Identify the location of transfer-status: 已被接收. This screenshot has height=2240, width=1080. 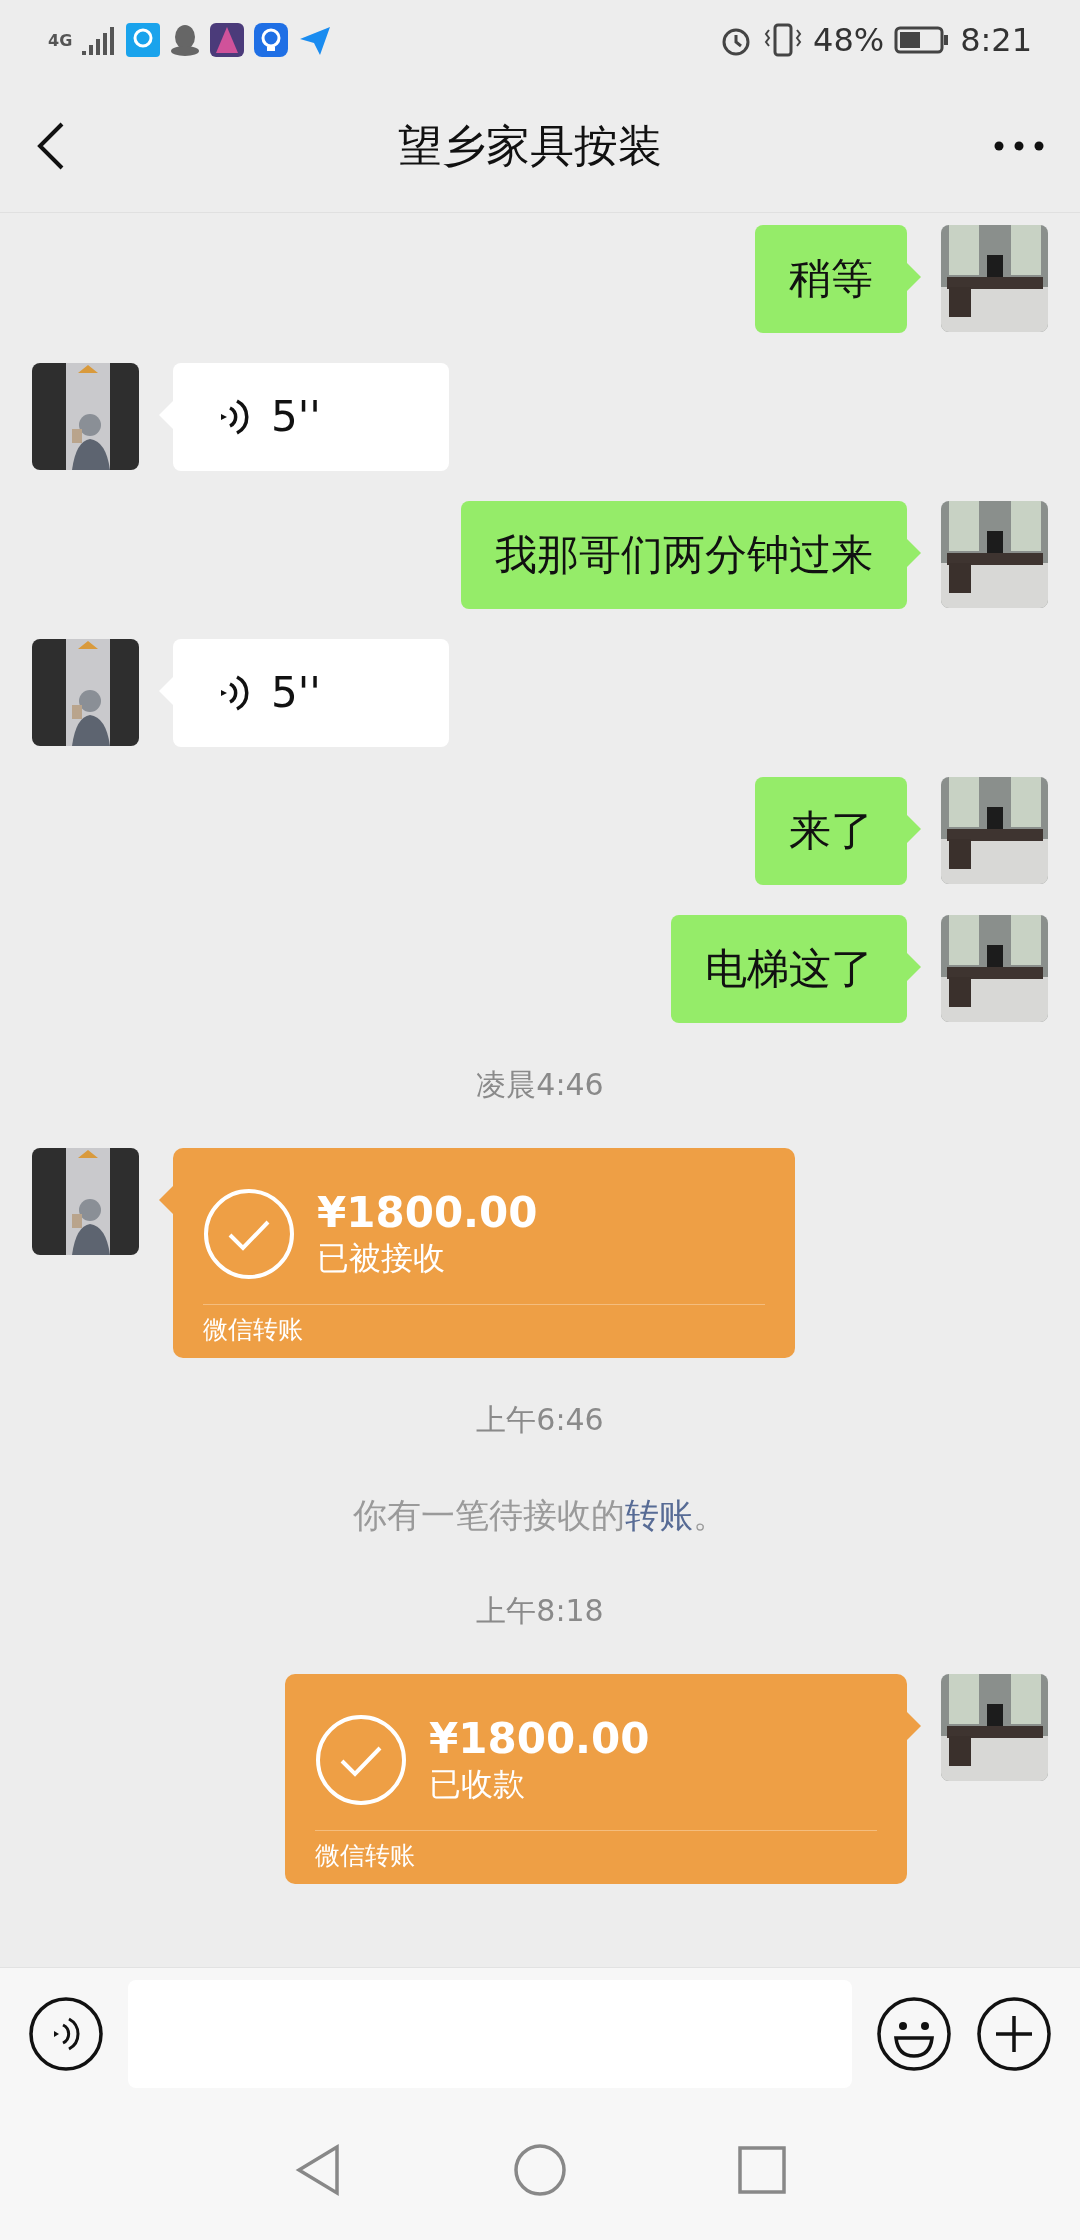
(381, 1258).